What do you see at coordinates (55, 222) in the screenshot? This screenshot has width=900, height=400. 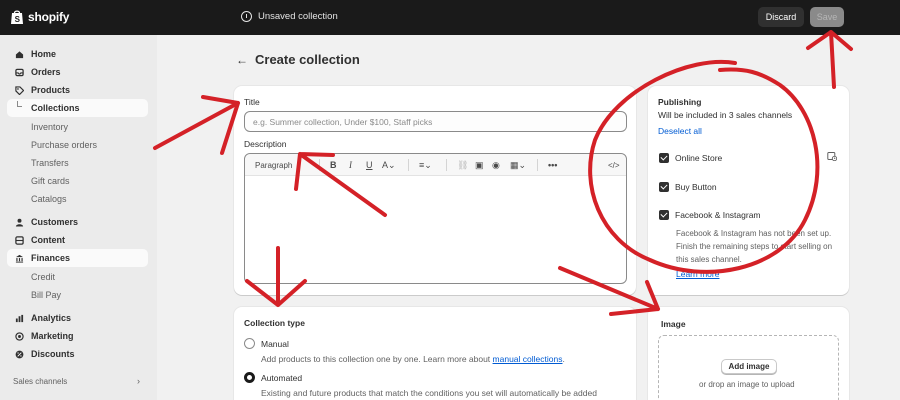 I see `sidebar-item-label: Customers` at bounding box center [55, 222].